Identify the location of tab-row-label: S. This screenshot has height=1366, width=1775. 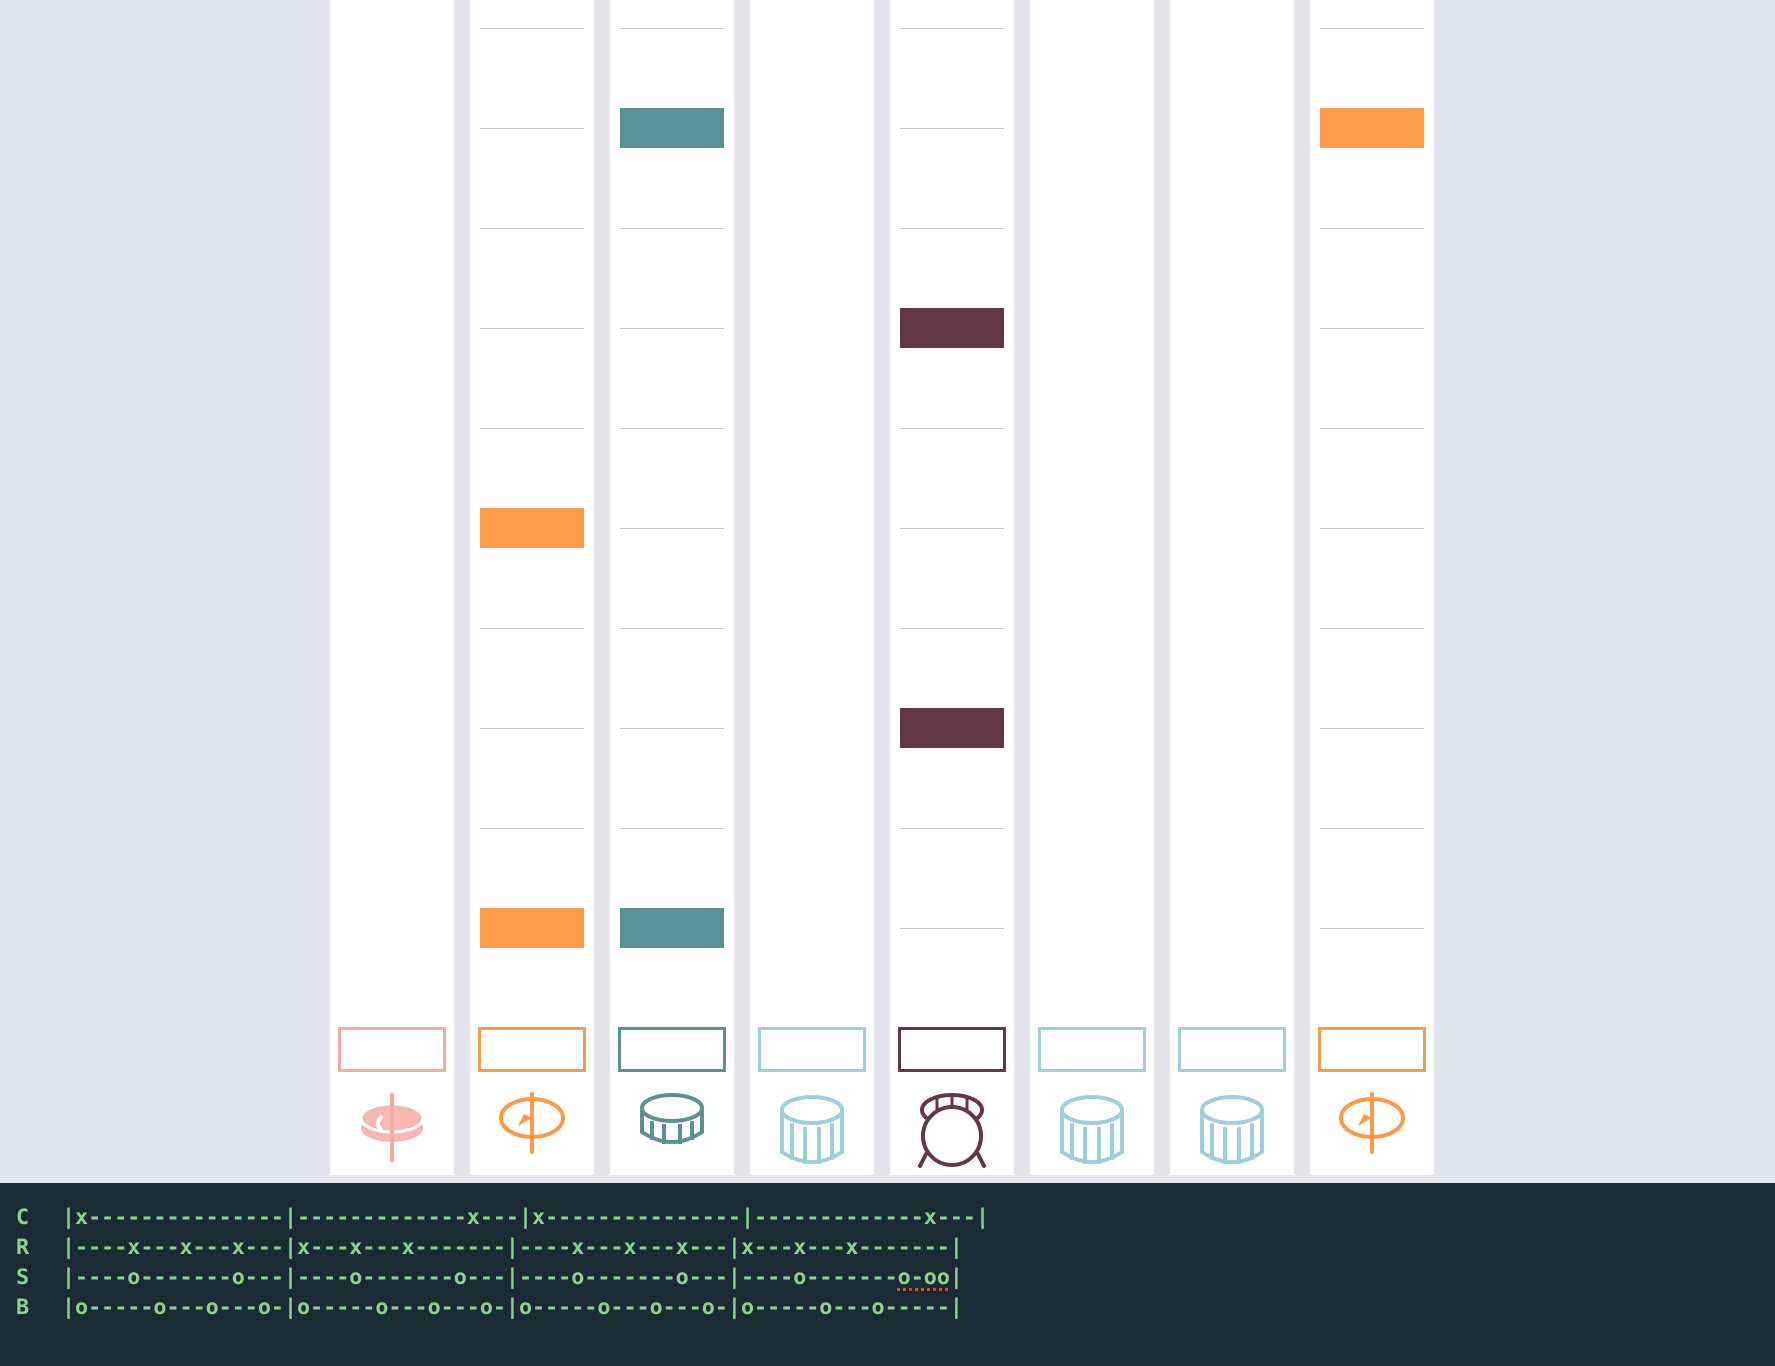
(23, 1277).